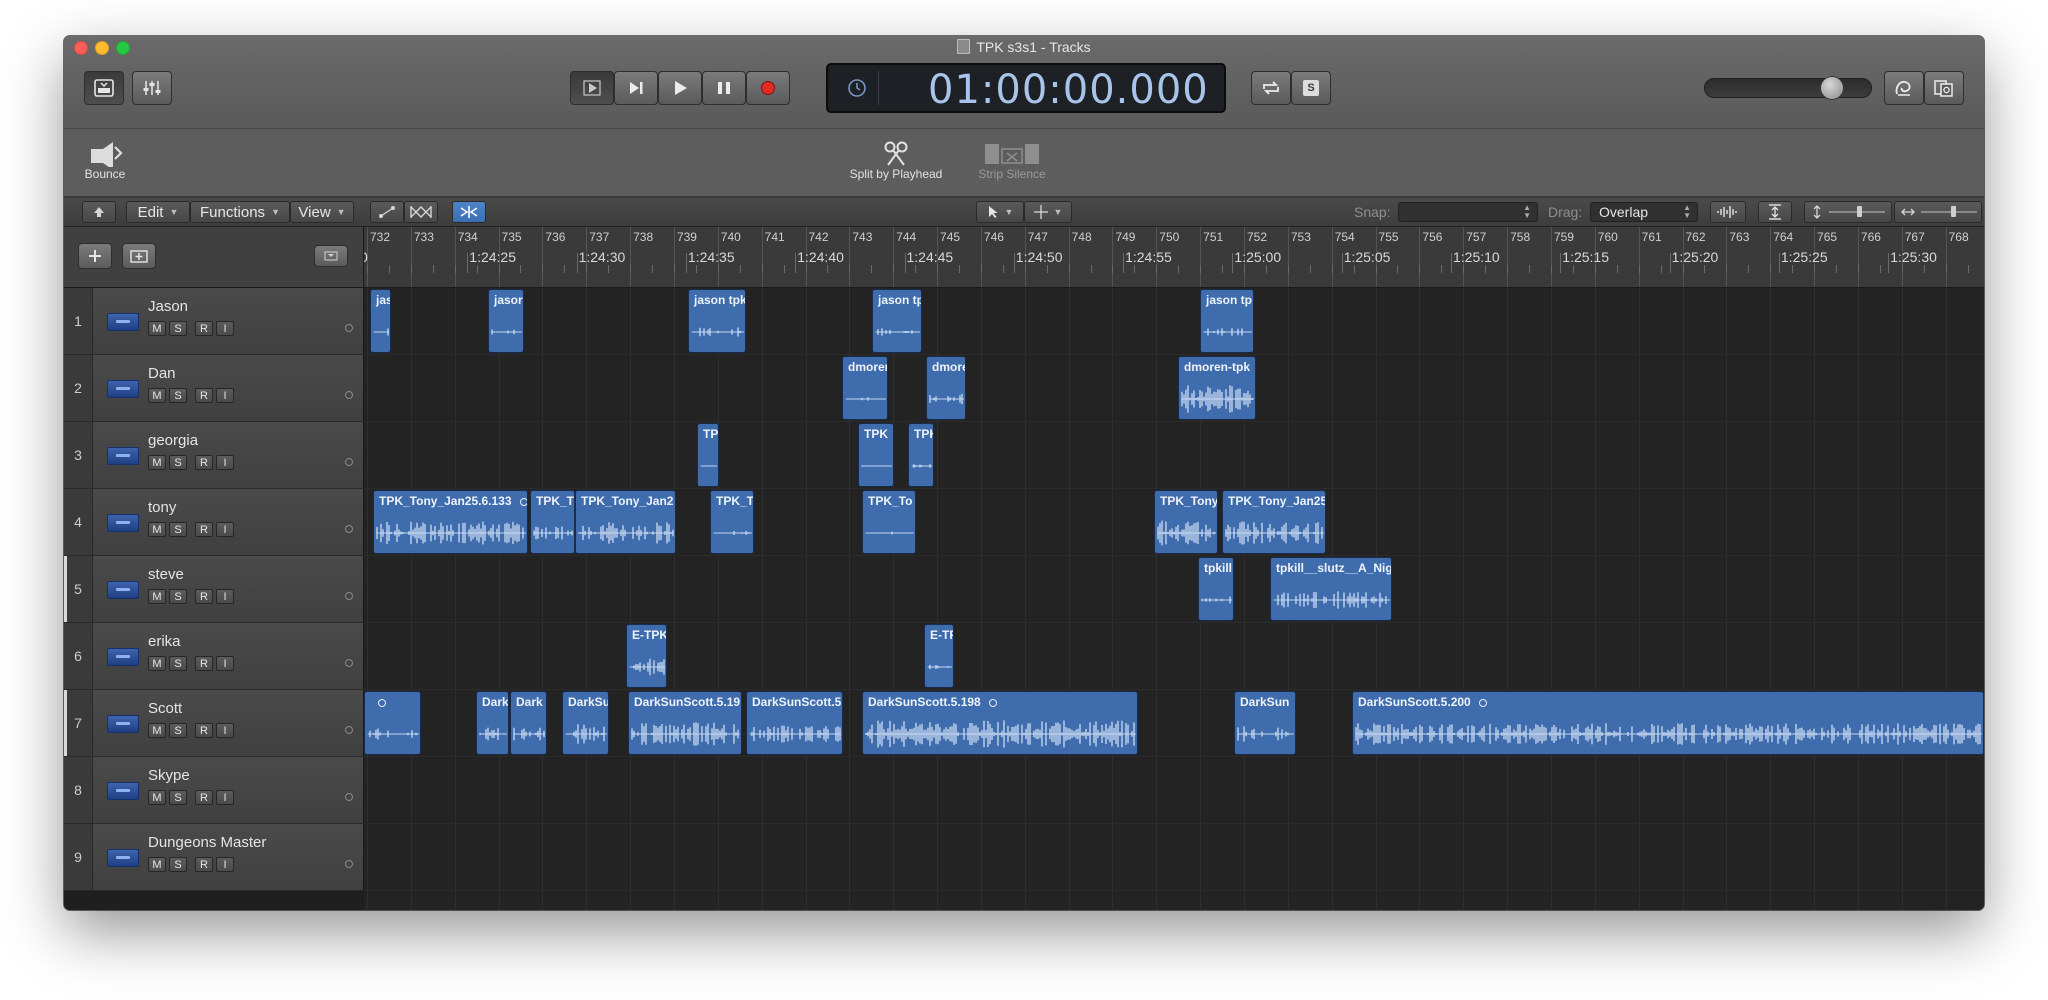 The width and height of the screenshot is (2048, 1000). Describe the element at coordinates (1216, 589) in the screenshot. I see `audio-region: tpkill` at that location.